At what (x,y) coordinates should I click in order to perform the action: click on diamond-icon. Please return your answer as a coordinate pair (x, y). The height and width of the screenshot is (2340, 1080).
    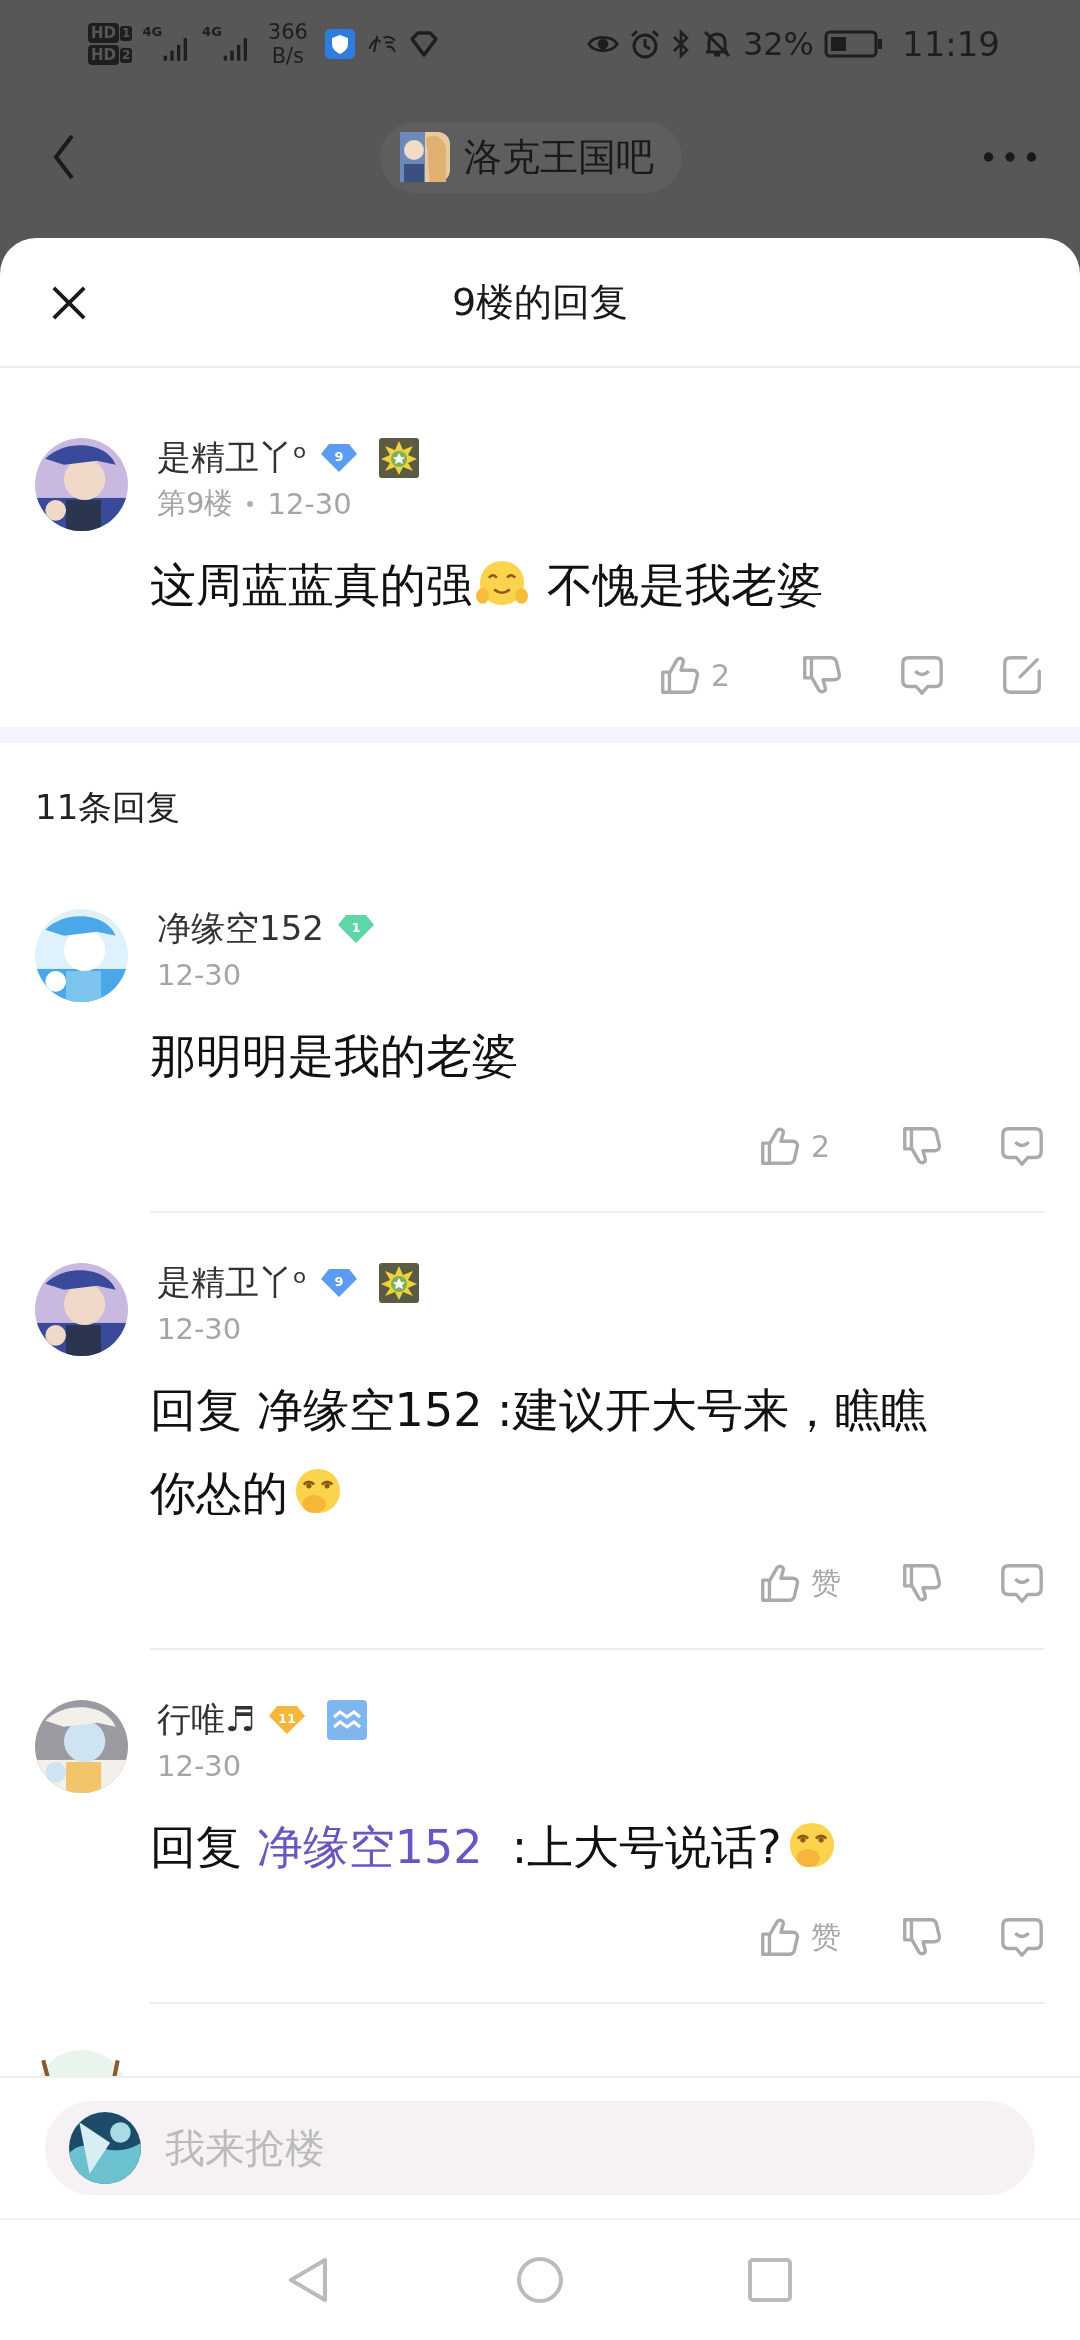
    Looking at the image, I should click on (423, 44).